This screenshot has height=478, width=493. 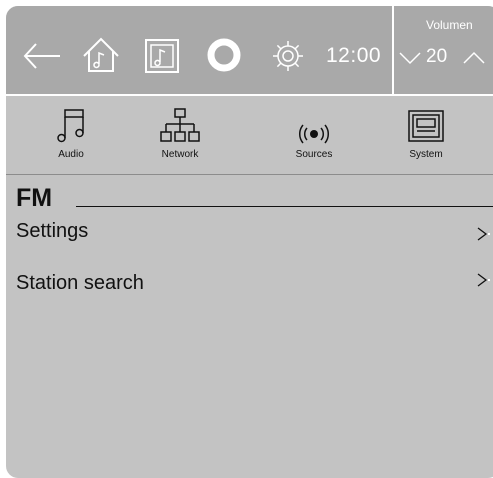 I want to click on category-audio: Audio, so click(x=71, y=136).